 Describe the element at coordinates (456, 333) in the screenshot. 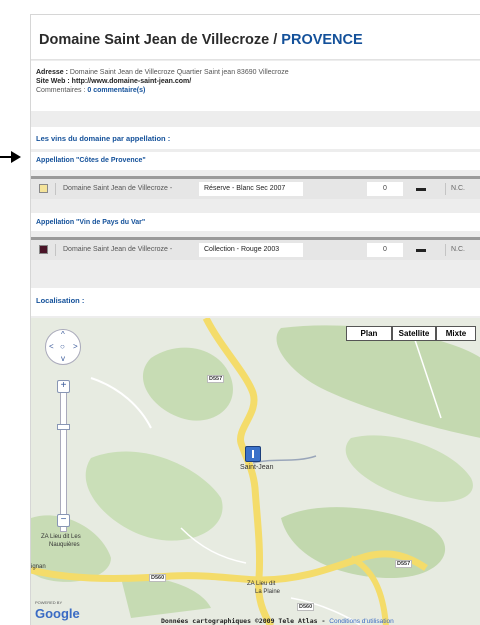

I see `map-type-mixte-button: Mixte` at that location.